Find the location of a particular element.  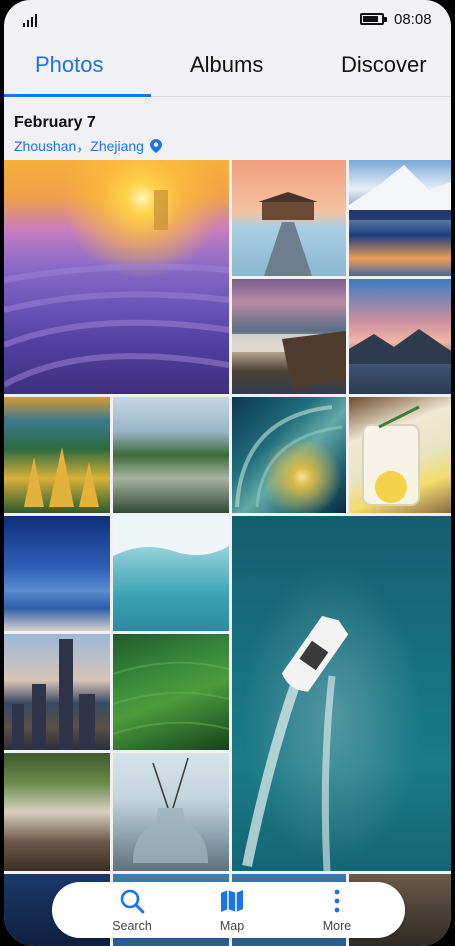

more-vertical-icon is located at coordinates (337, 901).